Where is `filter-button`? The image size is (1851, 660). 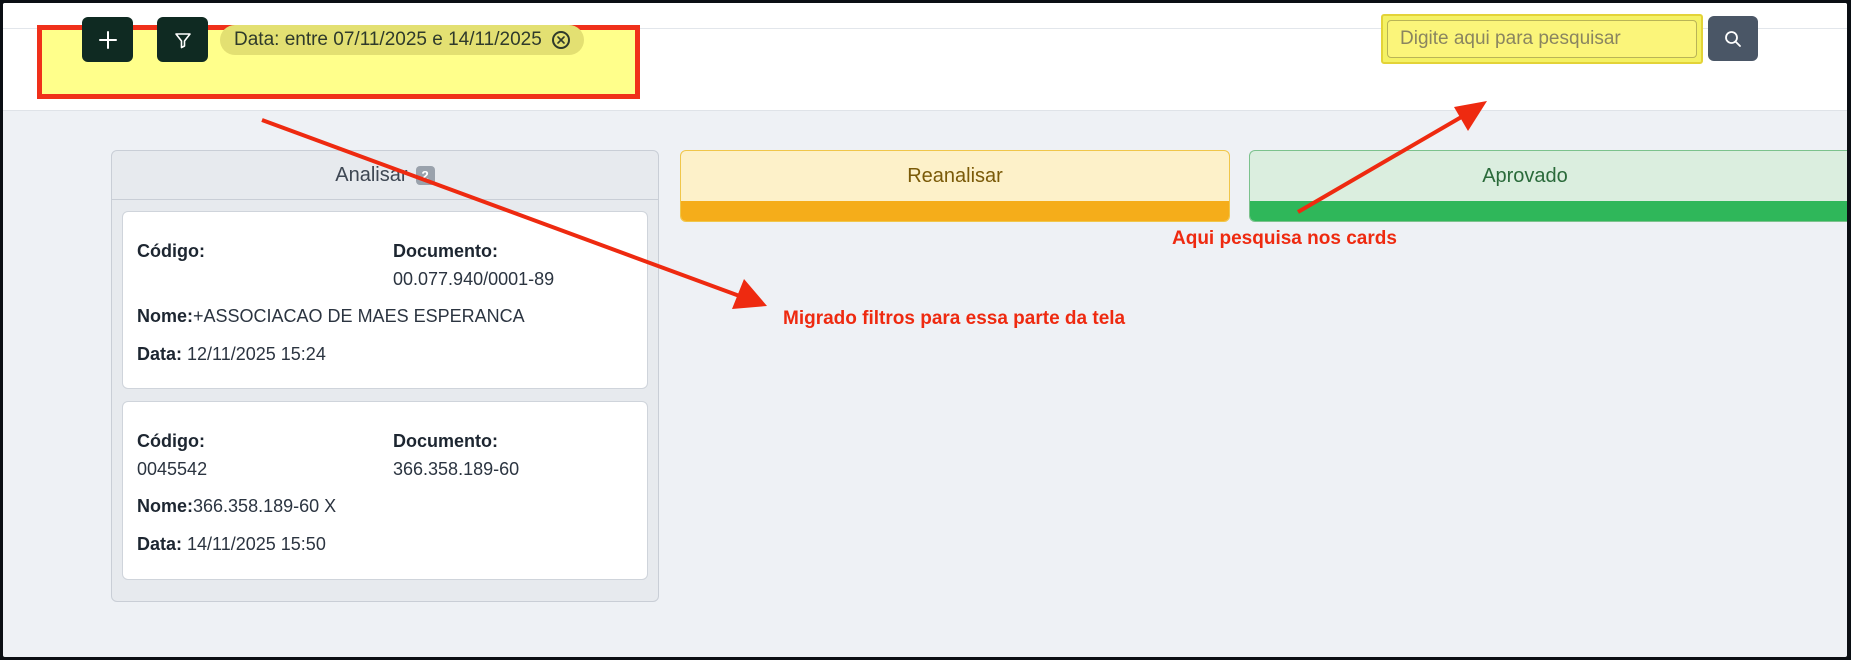
filter-button is located at coordinates (182, 39).